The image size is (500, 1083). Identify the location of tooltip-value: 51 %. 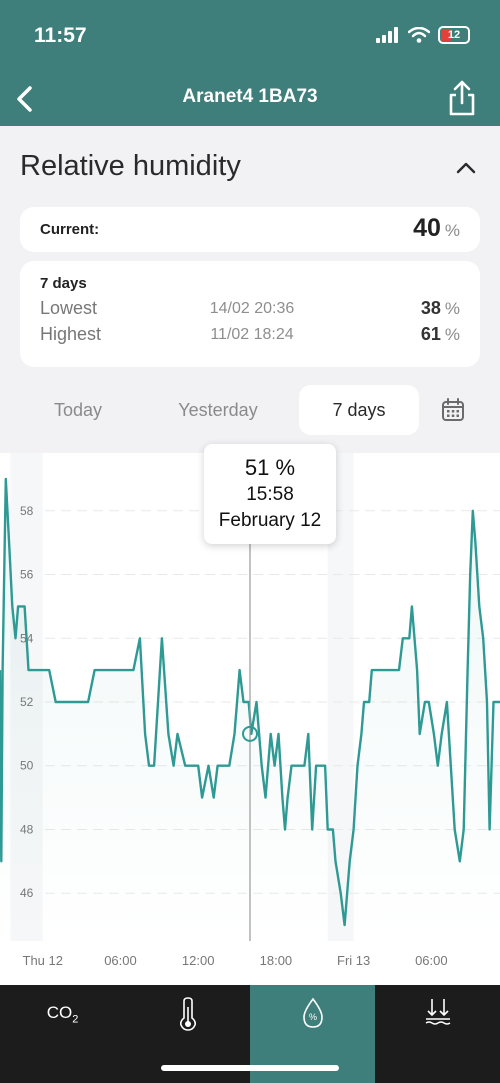
(270, 467).